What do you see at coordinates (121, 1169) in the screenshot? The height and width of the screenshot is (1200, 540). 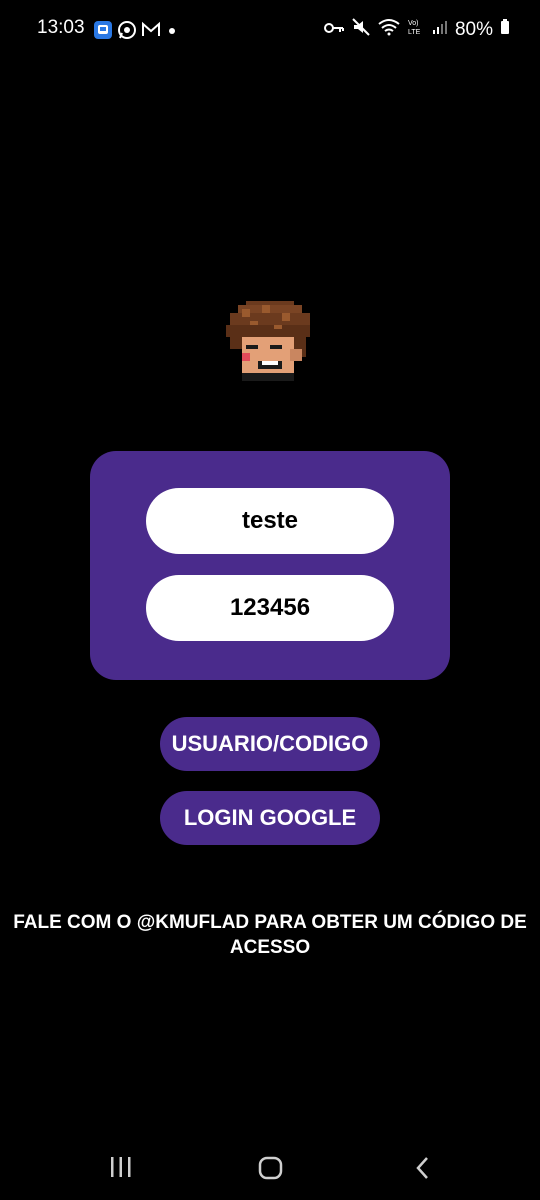 I see `recent-apps-icon` at bounding box center [121, 1169].